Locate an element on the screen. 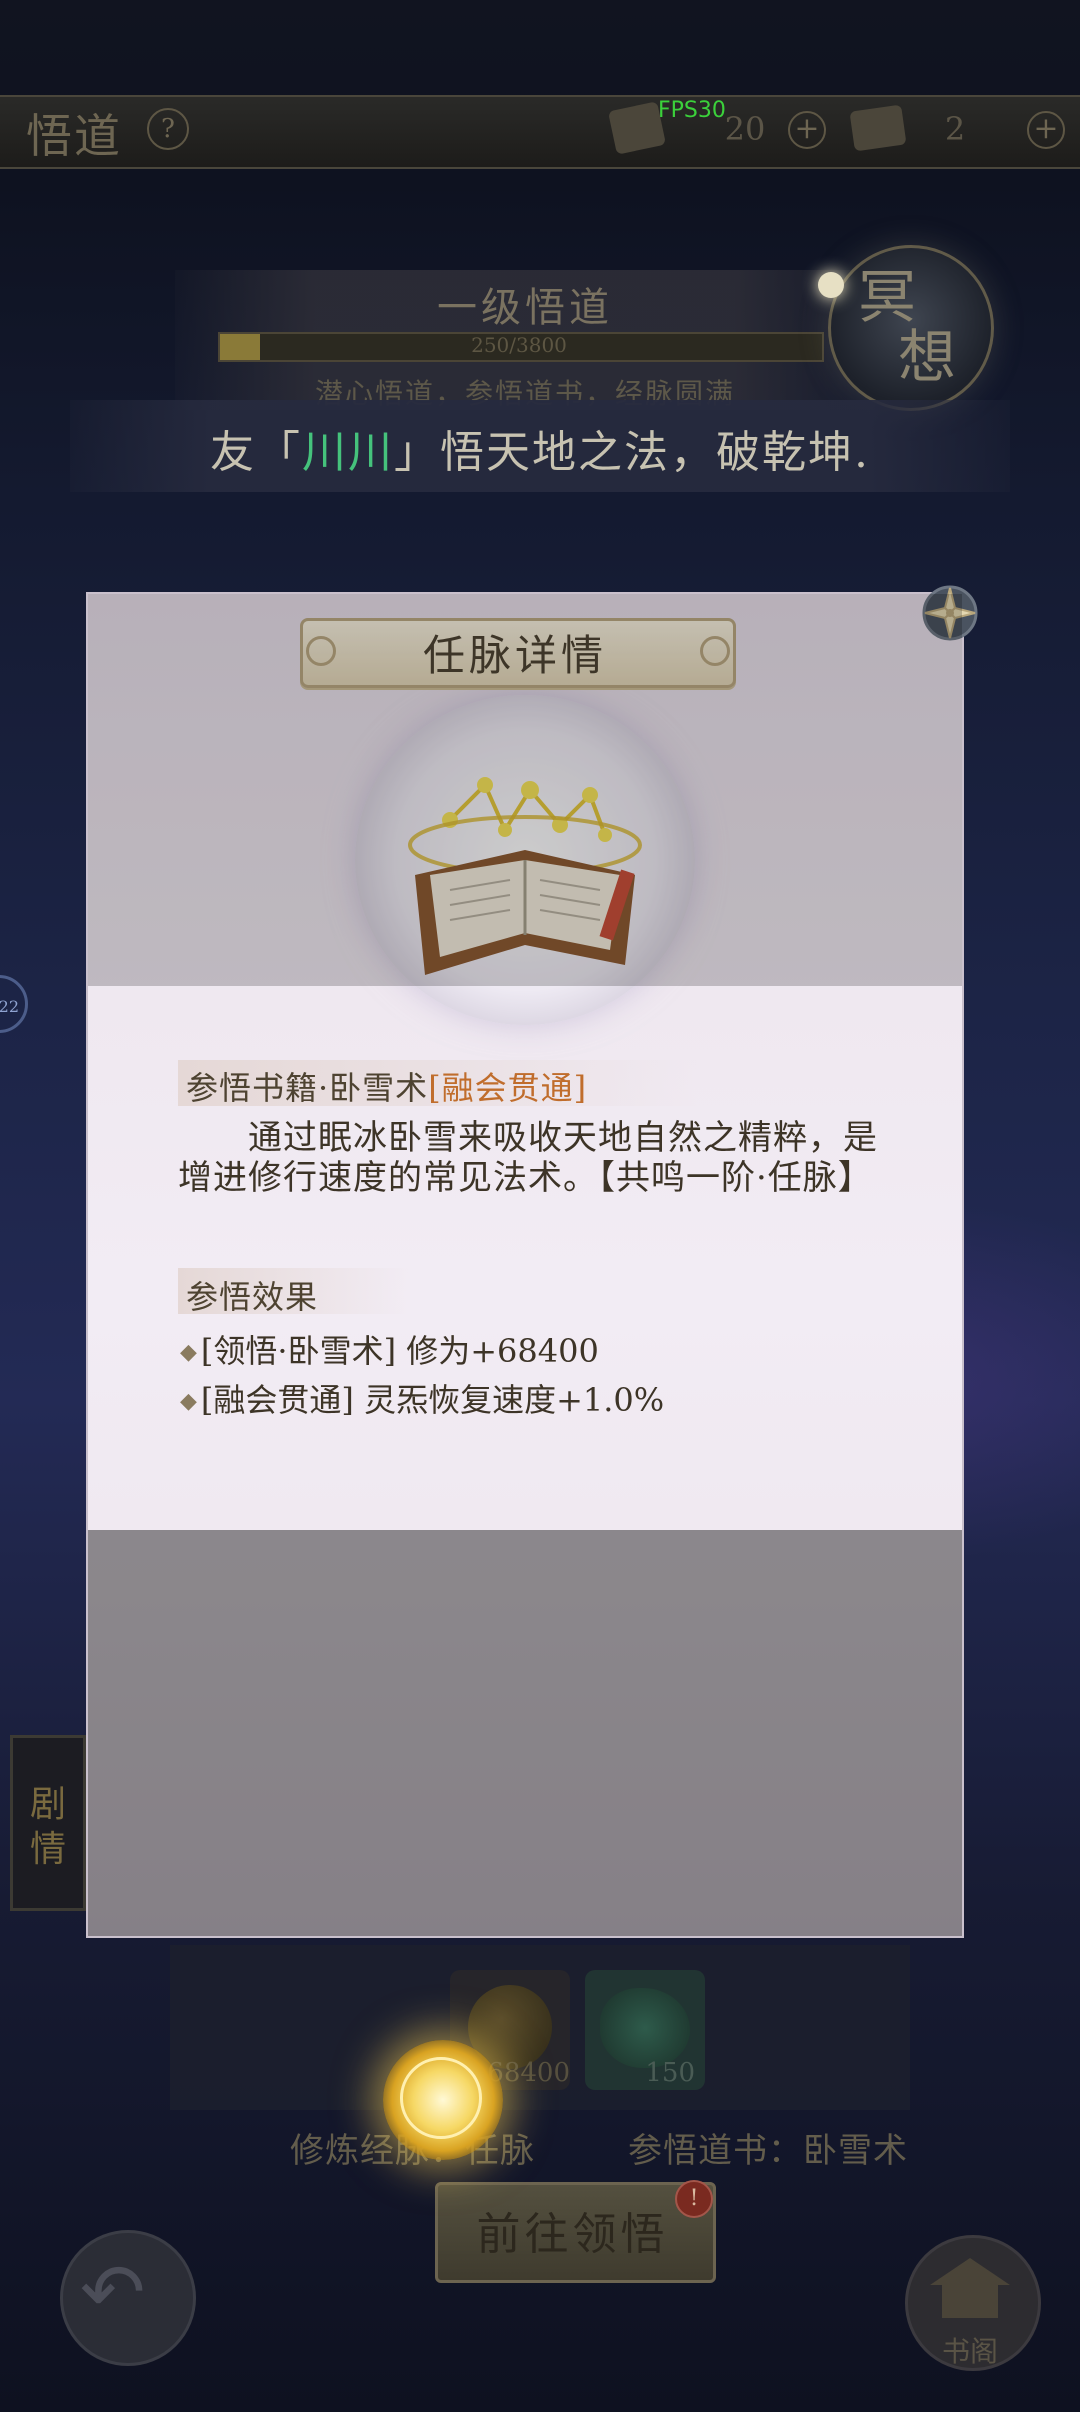 This screenshot has width=1080, height=2412. announcement-prefix: 友「 is located at coordinates (256, 452).